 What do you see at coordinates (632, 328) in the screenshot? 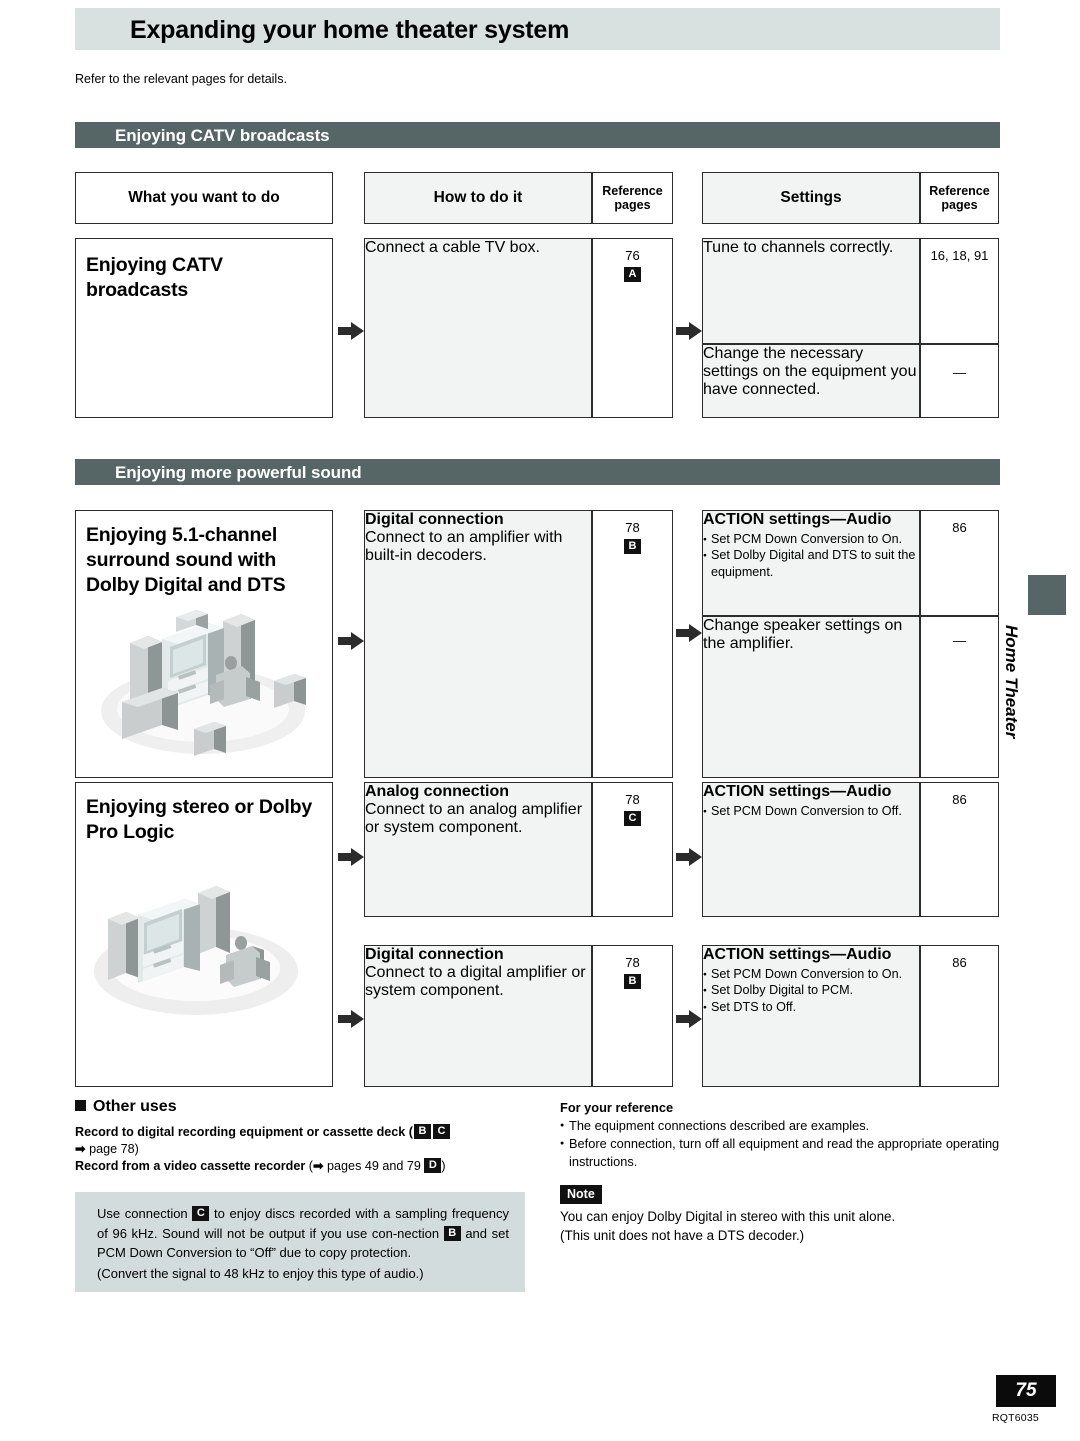
I see `how-ref-catv: 76 A` at bounding box center [632, 328].